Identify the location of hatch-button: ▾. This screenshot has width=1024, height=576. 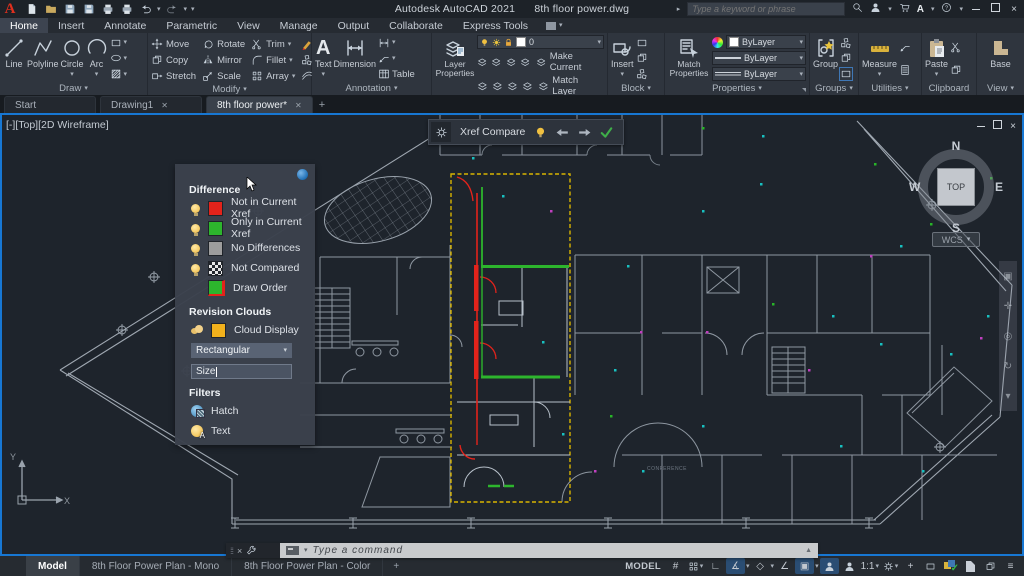
(118, 74).